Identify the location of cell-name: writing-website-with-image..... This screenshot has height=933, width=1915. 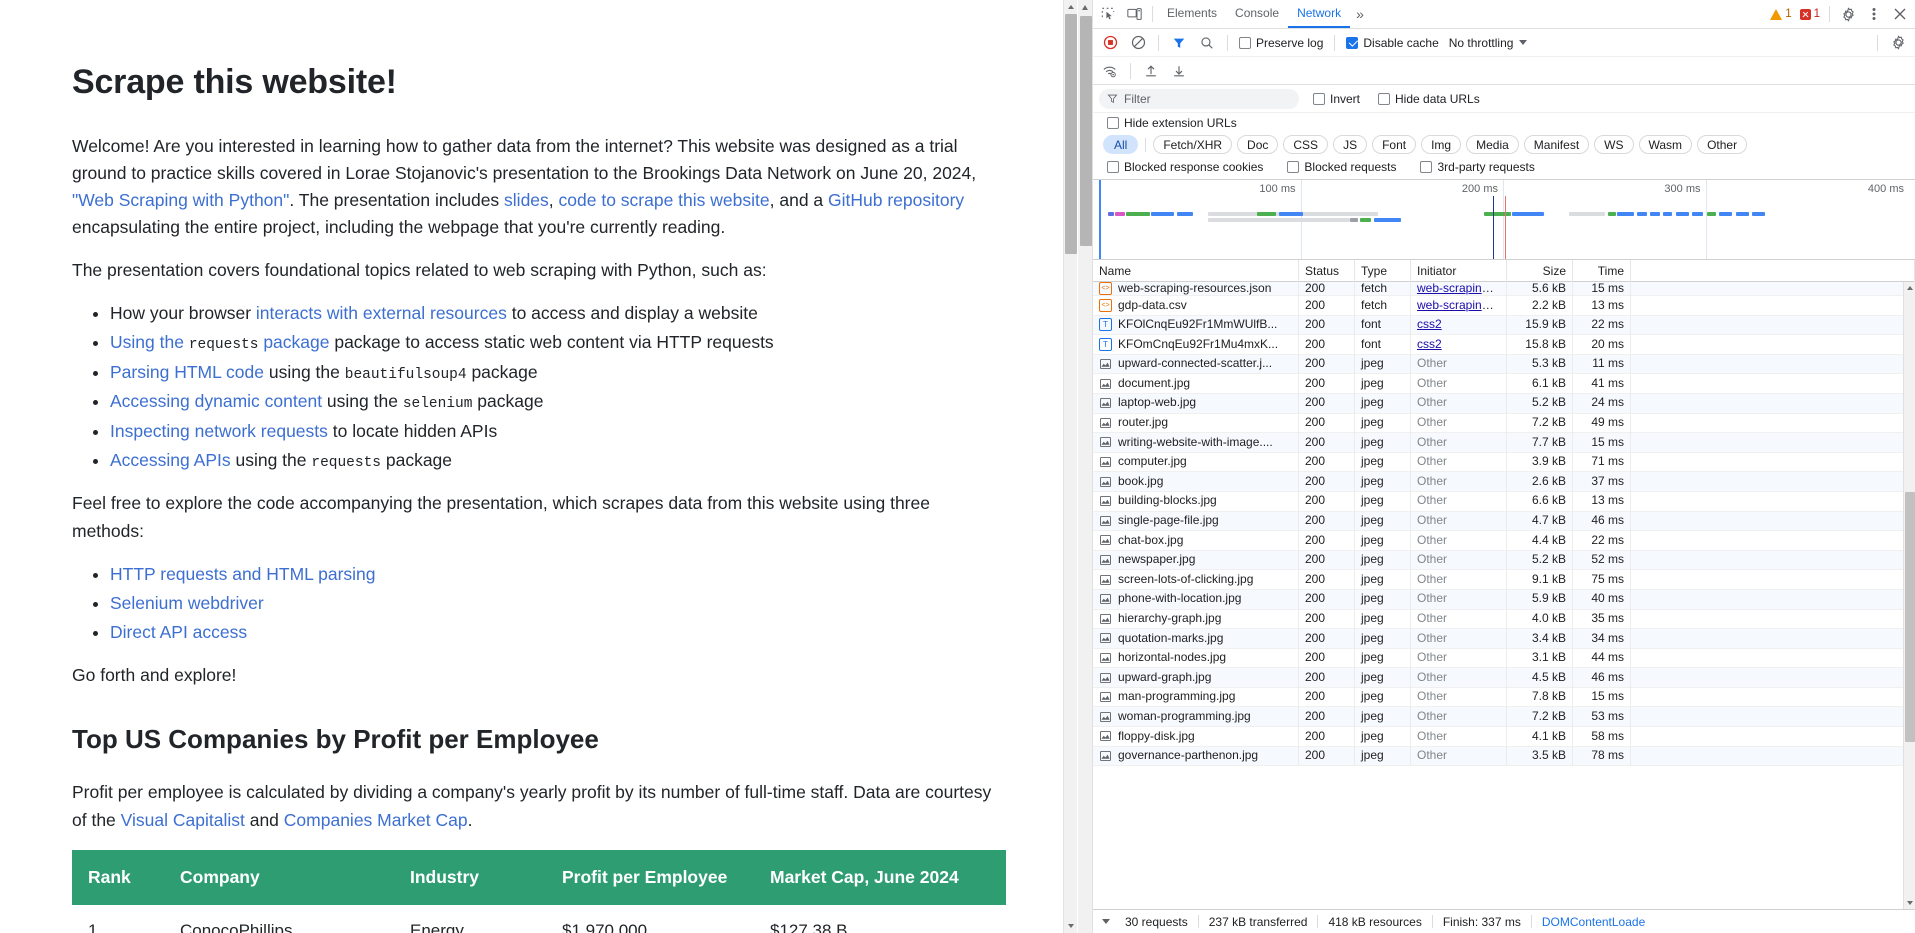
(1196, 442).